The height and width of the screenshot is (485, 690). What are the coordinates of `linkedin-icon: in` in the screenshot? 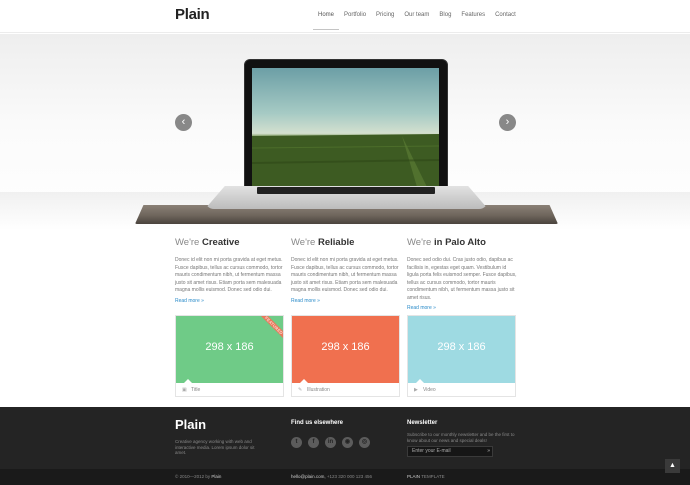 It's located at (330, 442).